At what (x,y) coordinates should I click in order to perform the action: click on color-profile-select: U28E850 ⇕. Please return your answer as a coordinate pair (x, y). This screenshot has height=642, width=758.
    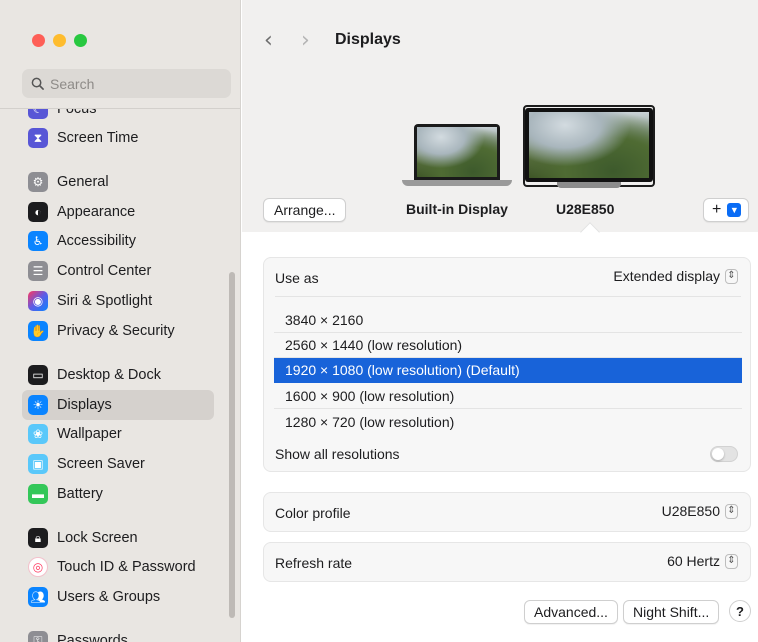
    Looking at the image, I should click on (700, 511).